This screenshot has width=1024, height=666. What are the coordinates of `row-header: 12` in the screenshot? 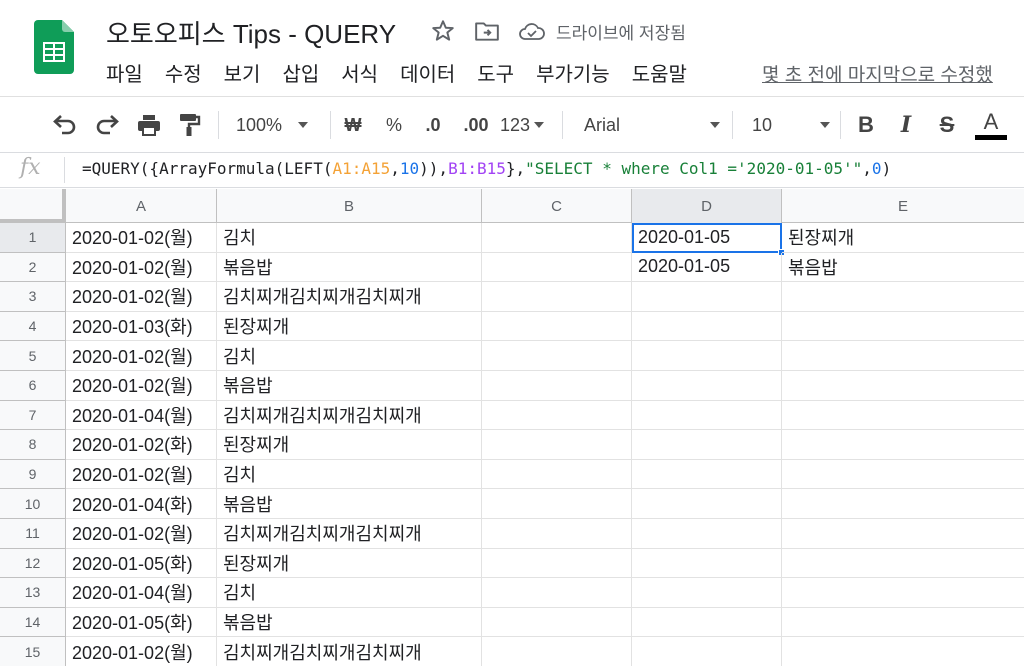 It's located at (33, 563).